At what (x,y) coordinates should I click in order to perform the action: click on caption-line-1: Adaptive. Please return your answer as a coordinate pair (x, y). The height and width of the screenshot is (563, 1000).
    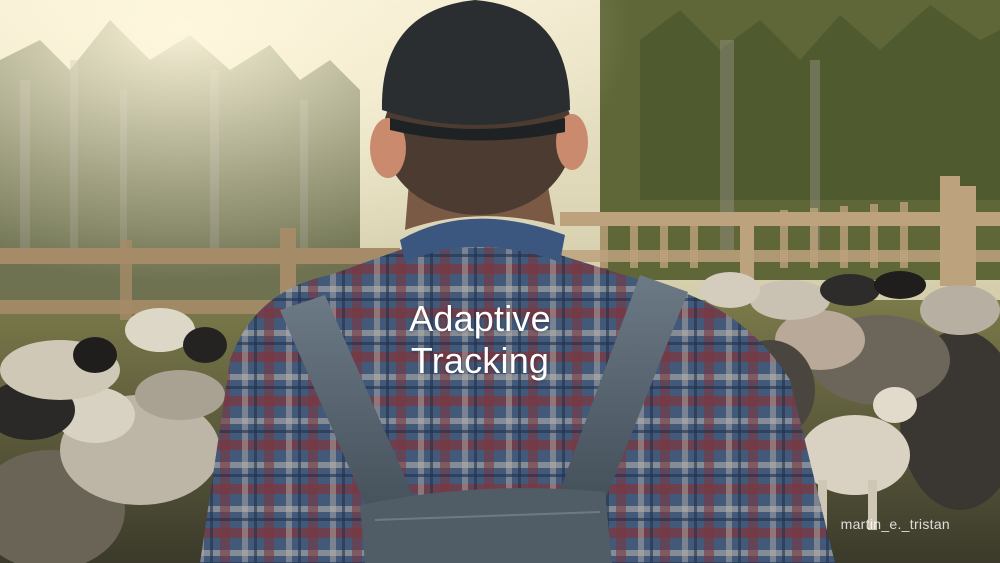
    Looking at the image, I should click on (480, 318).